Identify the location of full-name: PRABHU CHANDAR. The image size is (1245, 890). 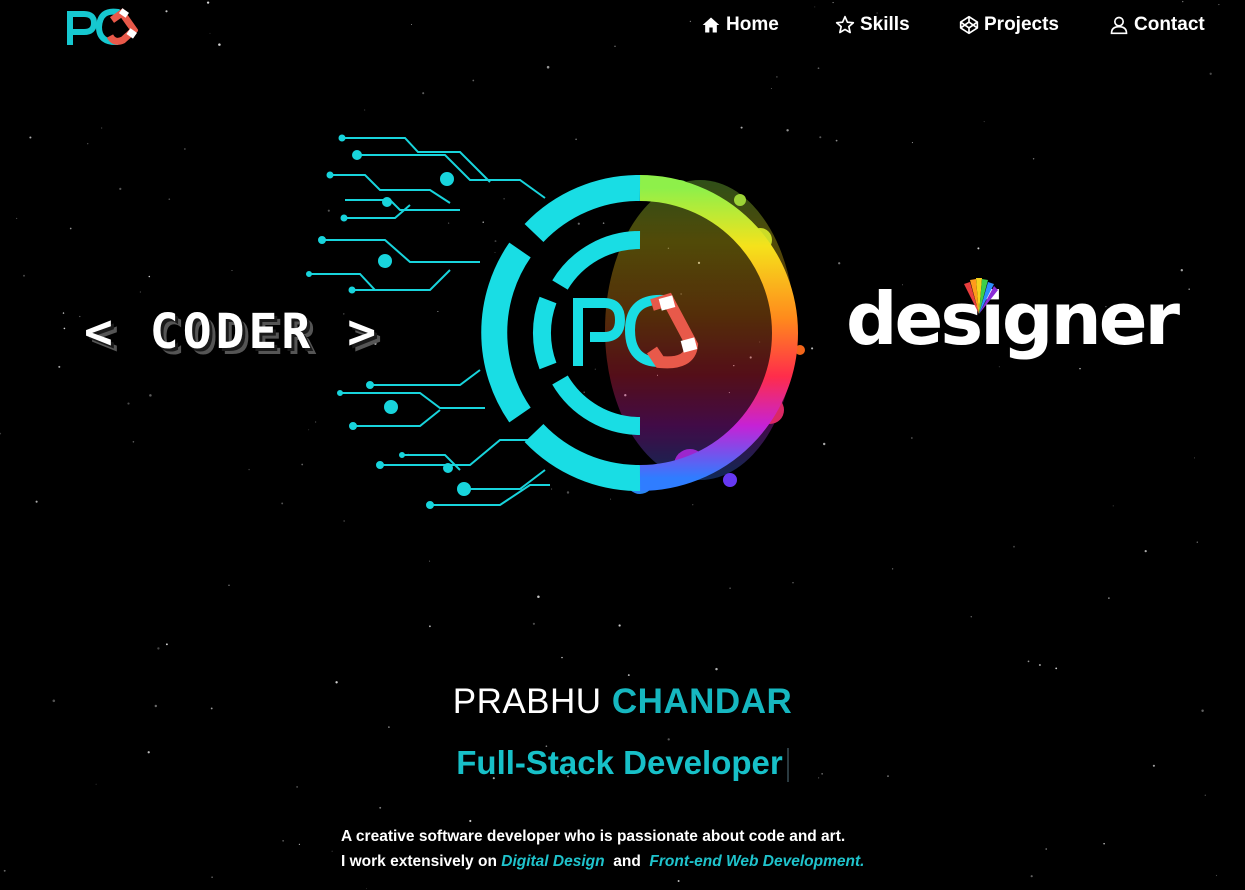
(622, 702).